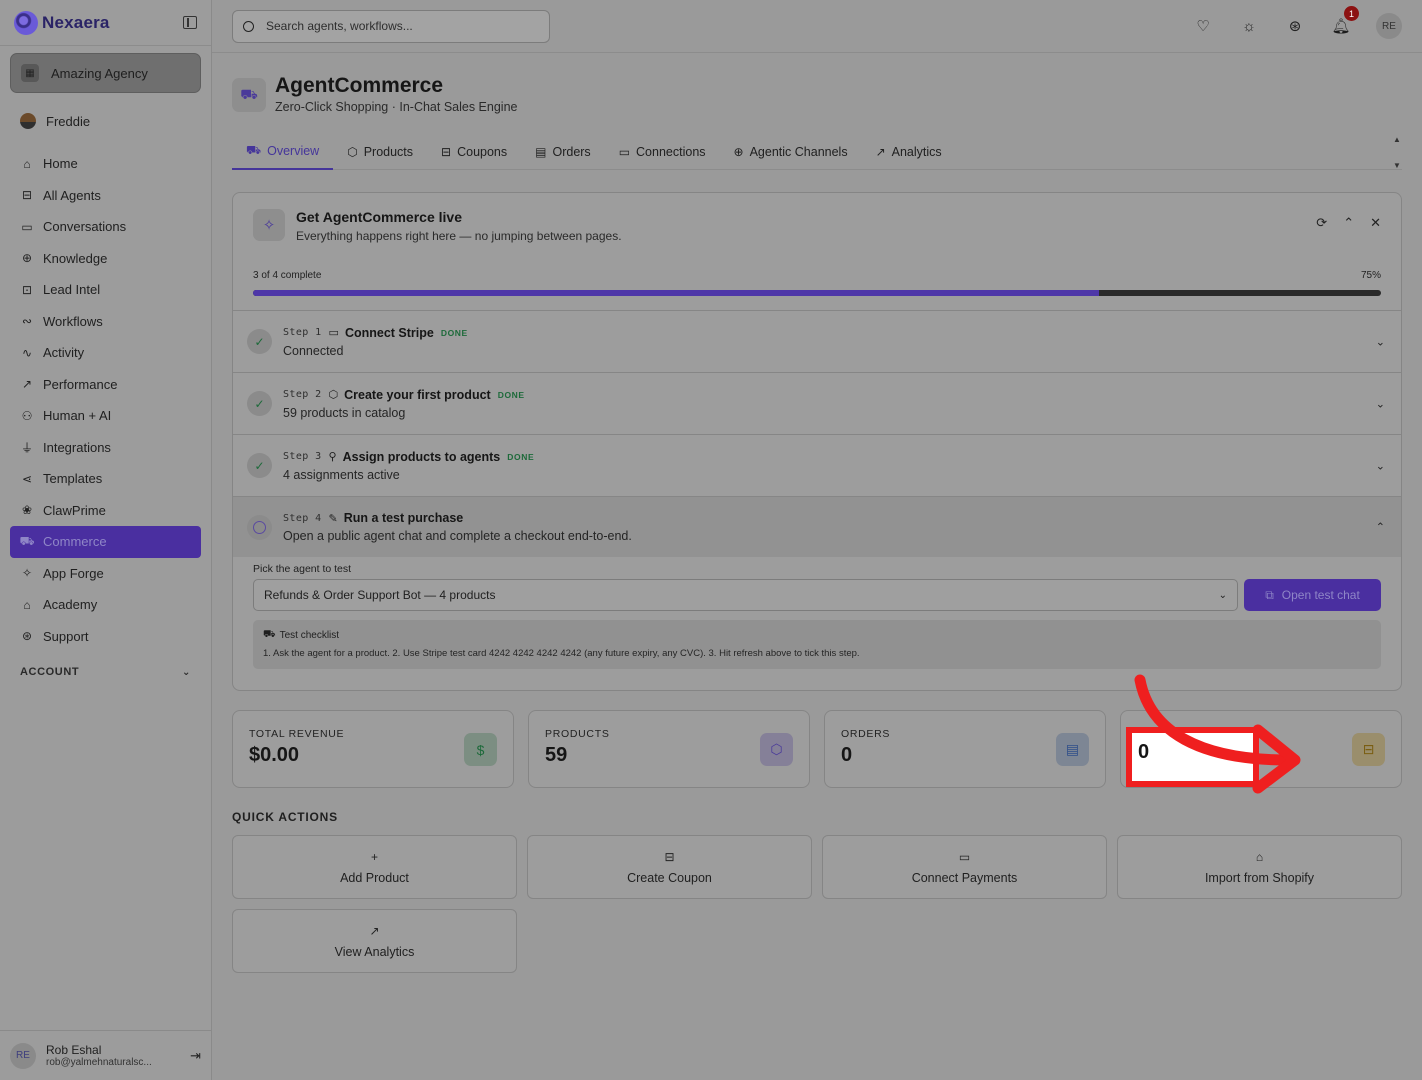 This screenshot has height=1080, width=1422. Describe the element at coordinates (1203, 26) in the screenshot. I see `heart-icon: ♡` at that location.